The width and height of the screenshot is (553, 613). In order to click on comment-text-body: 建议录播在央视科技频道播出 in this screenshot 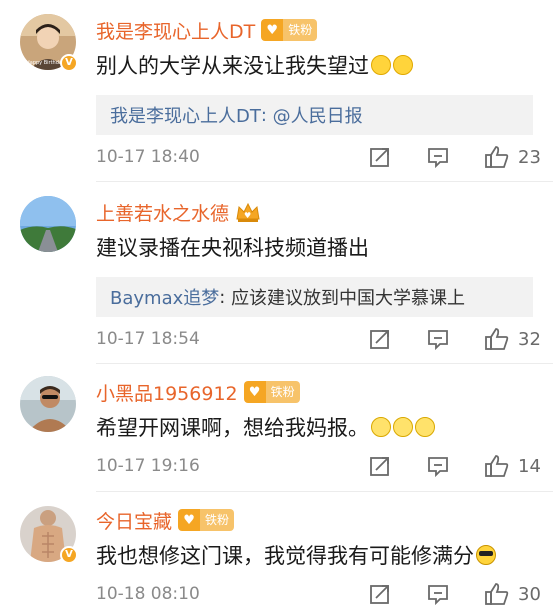, I will do `click(232, 248)`.